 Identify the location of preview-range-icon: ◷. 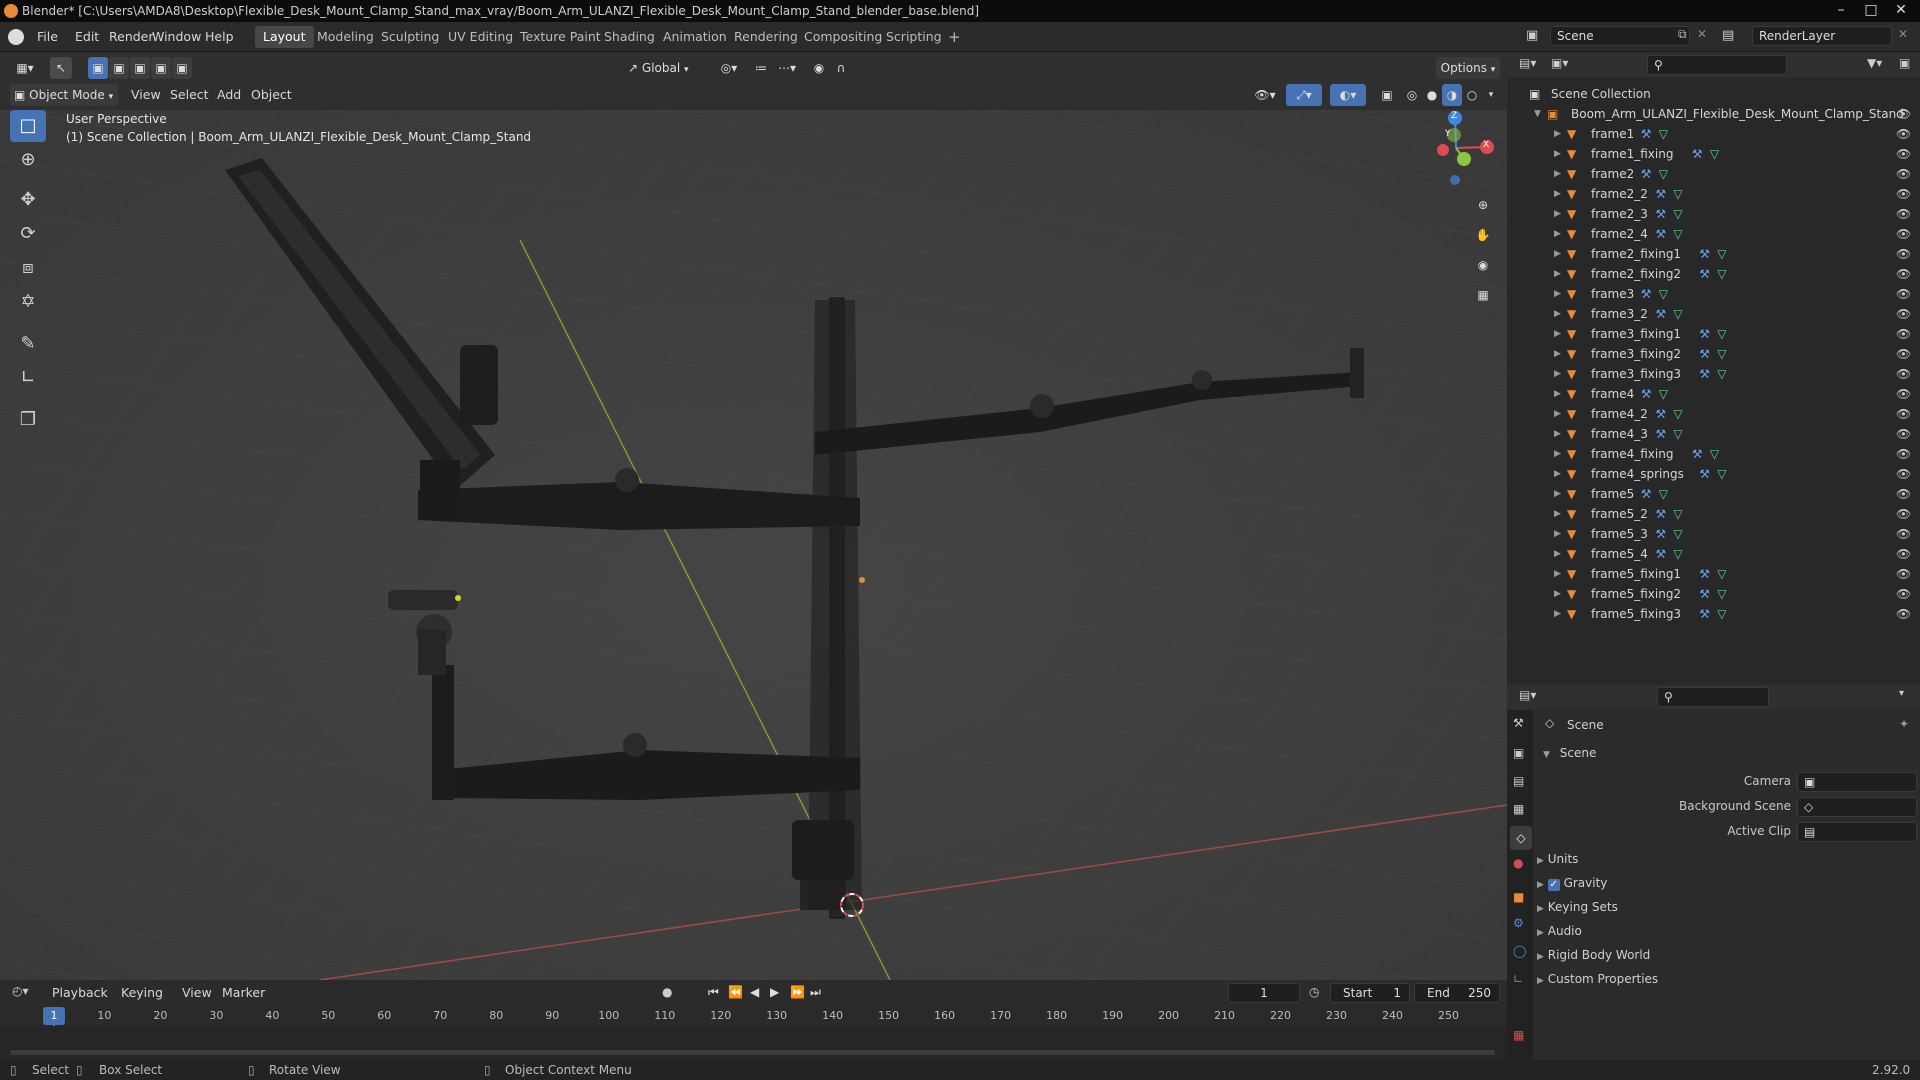
(1314, 992).